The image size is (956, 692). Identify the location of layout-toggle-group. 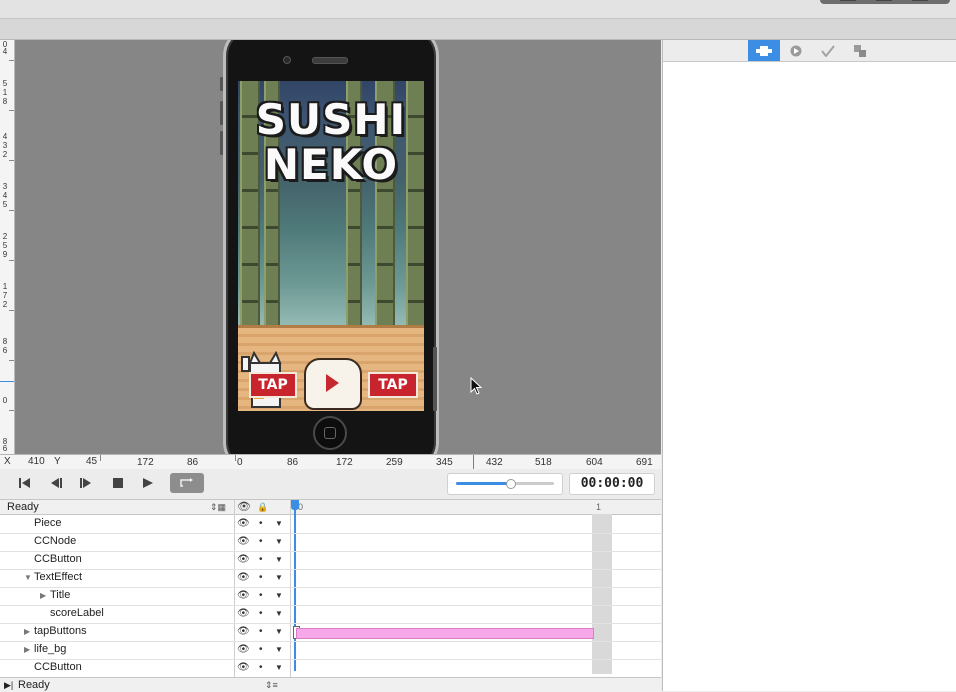
(885, 2).